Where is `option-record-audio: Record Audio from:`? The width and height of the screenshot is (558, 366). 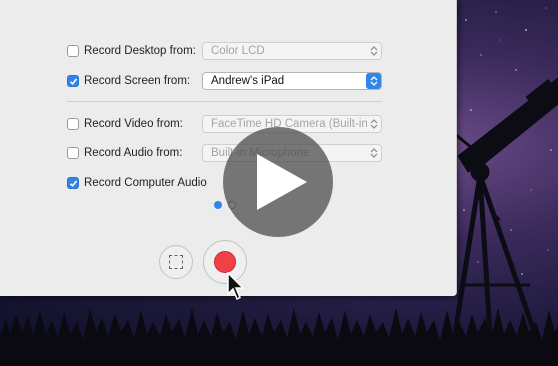 option-record-audio: Record Audio from: is located at coordinates (124, 153).